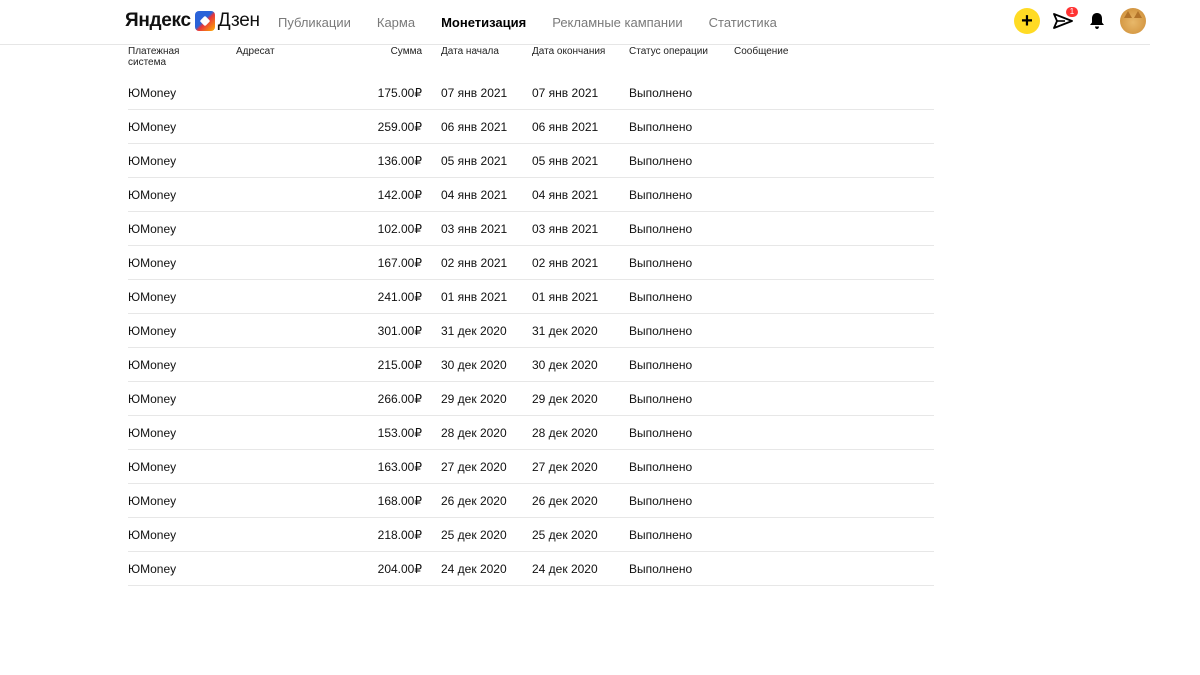 The image size is (1200, 675). Describe the element at coordinates (474, 433) in the screenshot. I see `cell-start-date: 28 дек 2020` at that location.